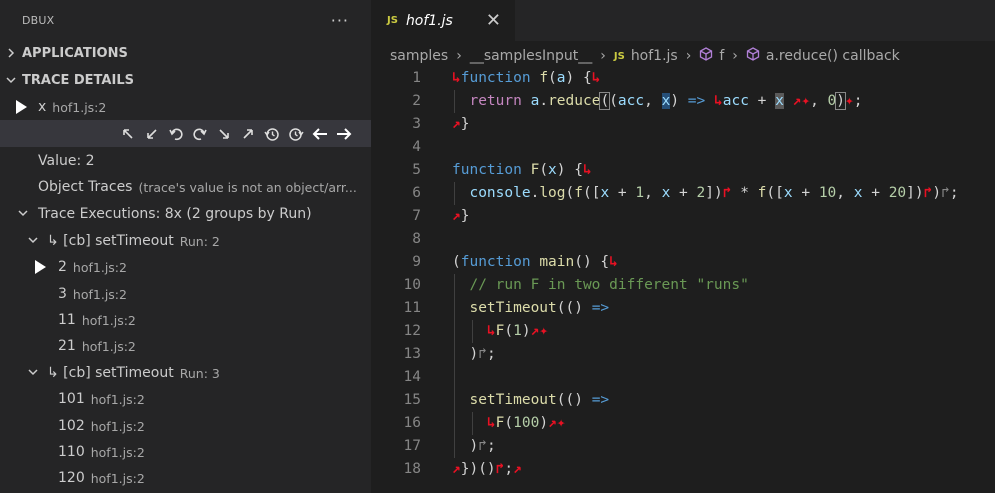 The width and height of the screenshot is (995, 493). I want to click on group-row: ↳ [cb] setTimeout Run: 2, so click(185, 241).